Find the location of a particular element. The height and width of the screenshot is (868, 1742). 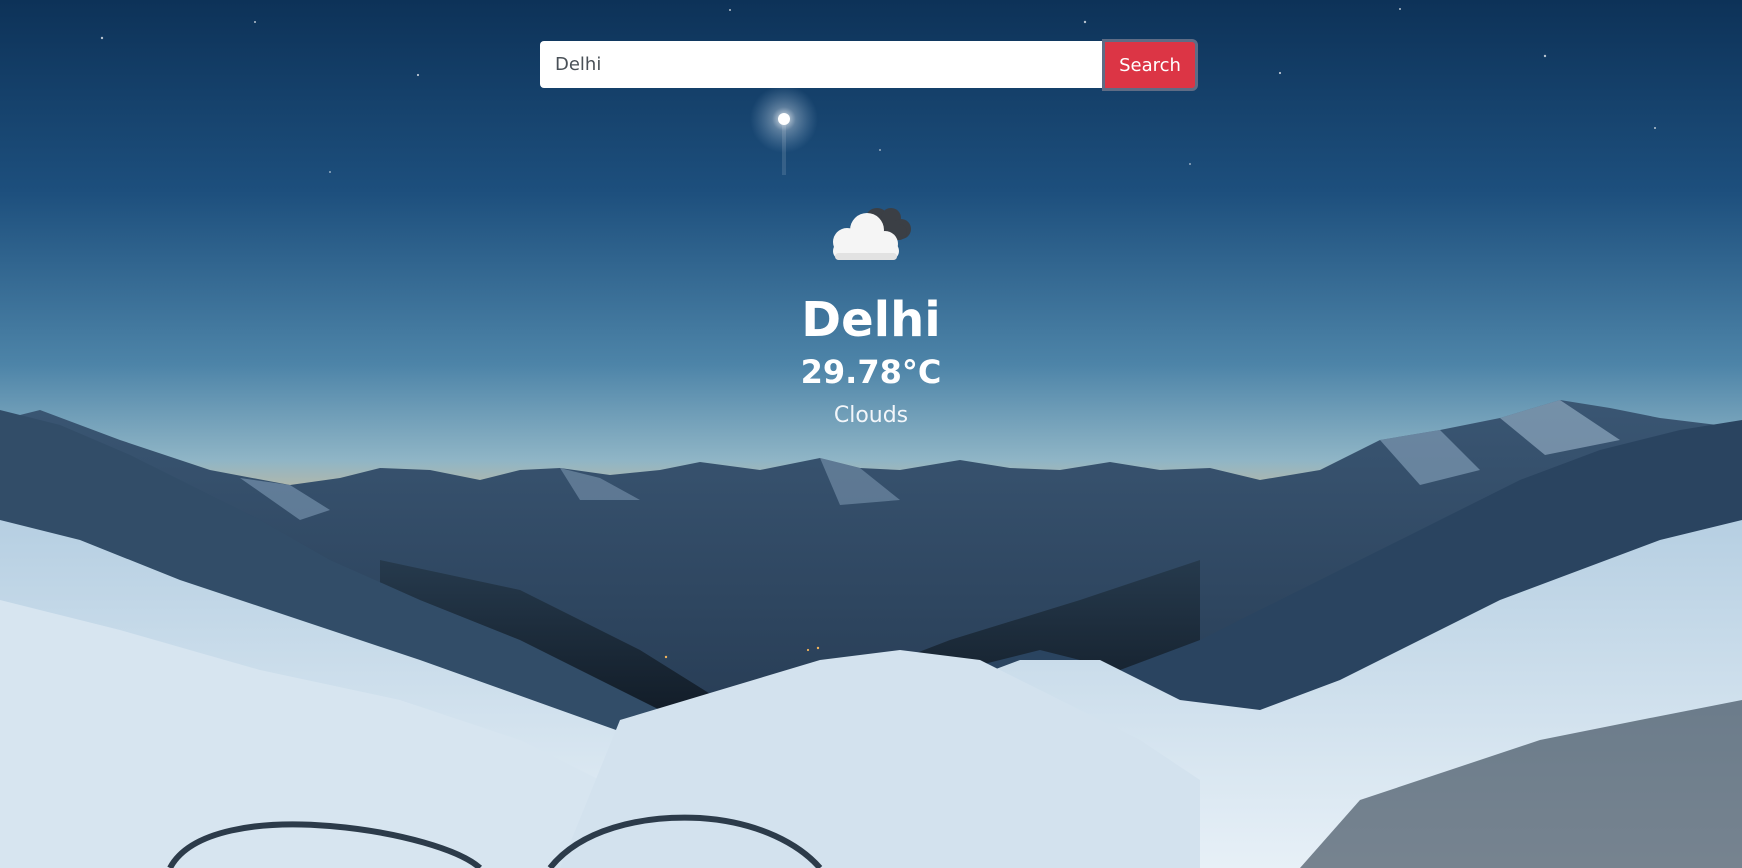

weather-condition: Clouds is located at coordinates (871, 415).